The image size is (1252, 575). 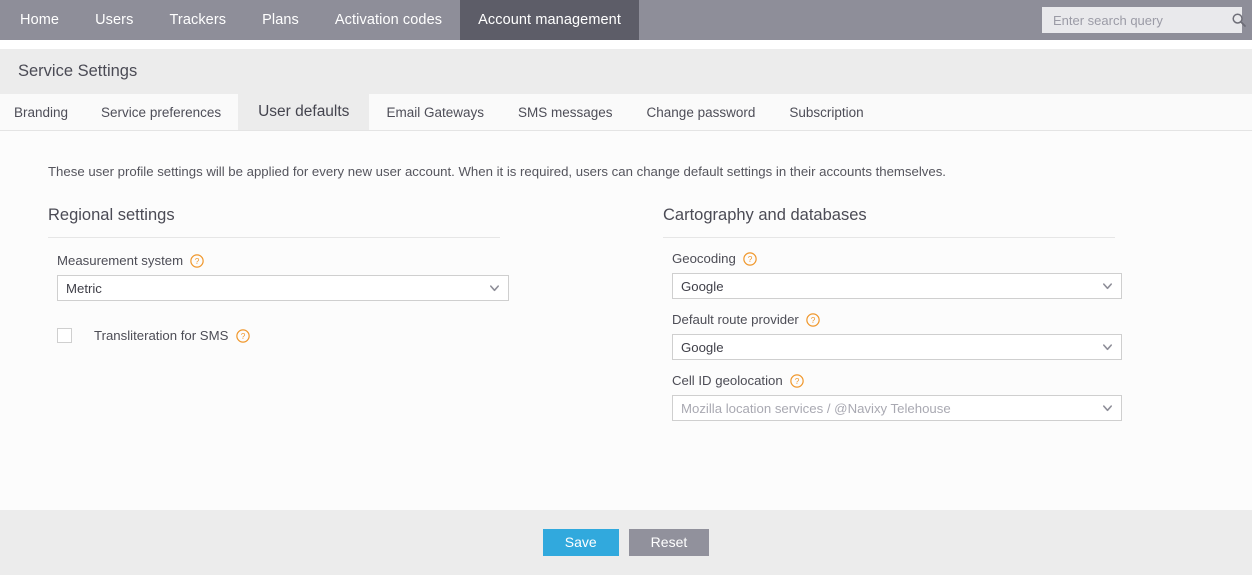 I want to click on search-icon, so click(x=1239, y=20).